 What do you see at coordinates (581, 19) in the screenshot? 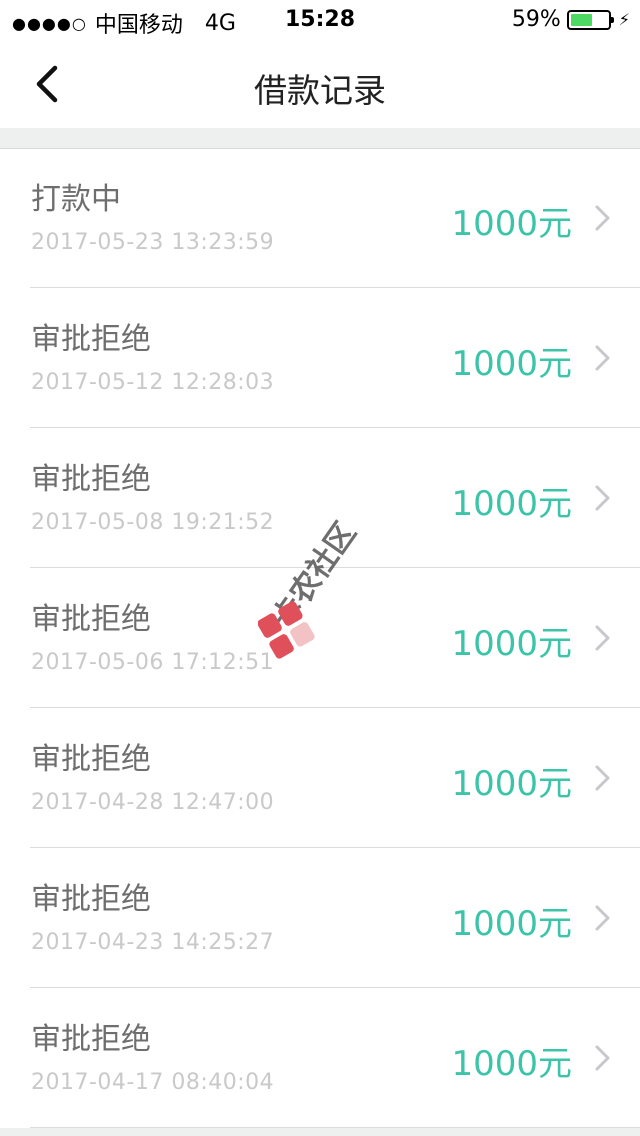
I see `battery-fill` at bounding box center [581, 19].